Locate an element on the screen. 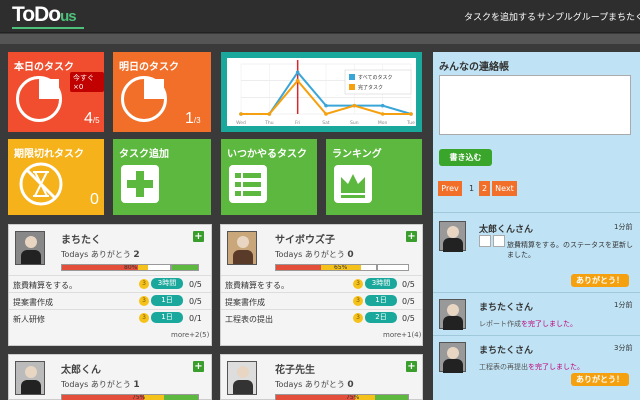 This screenshot has width=640, height=400. tile-overdue-tasks: 期限切れタスク 0 is located at coordinates (56, 177).